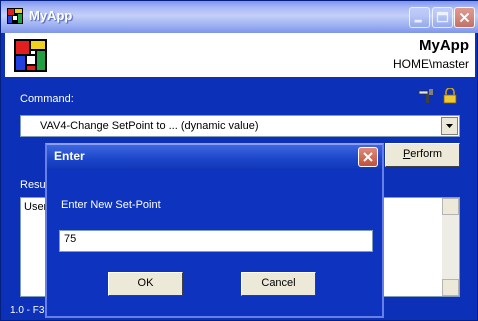 This screenshot has width=478, height=321. What do you see at coordinates (450, 287) in the screenshot?
I see `scroll-down-button` at bounding box center [450, 287].